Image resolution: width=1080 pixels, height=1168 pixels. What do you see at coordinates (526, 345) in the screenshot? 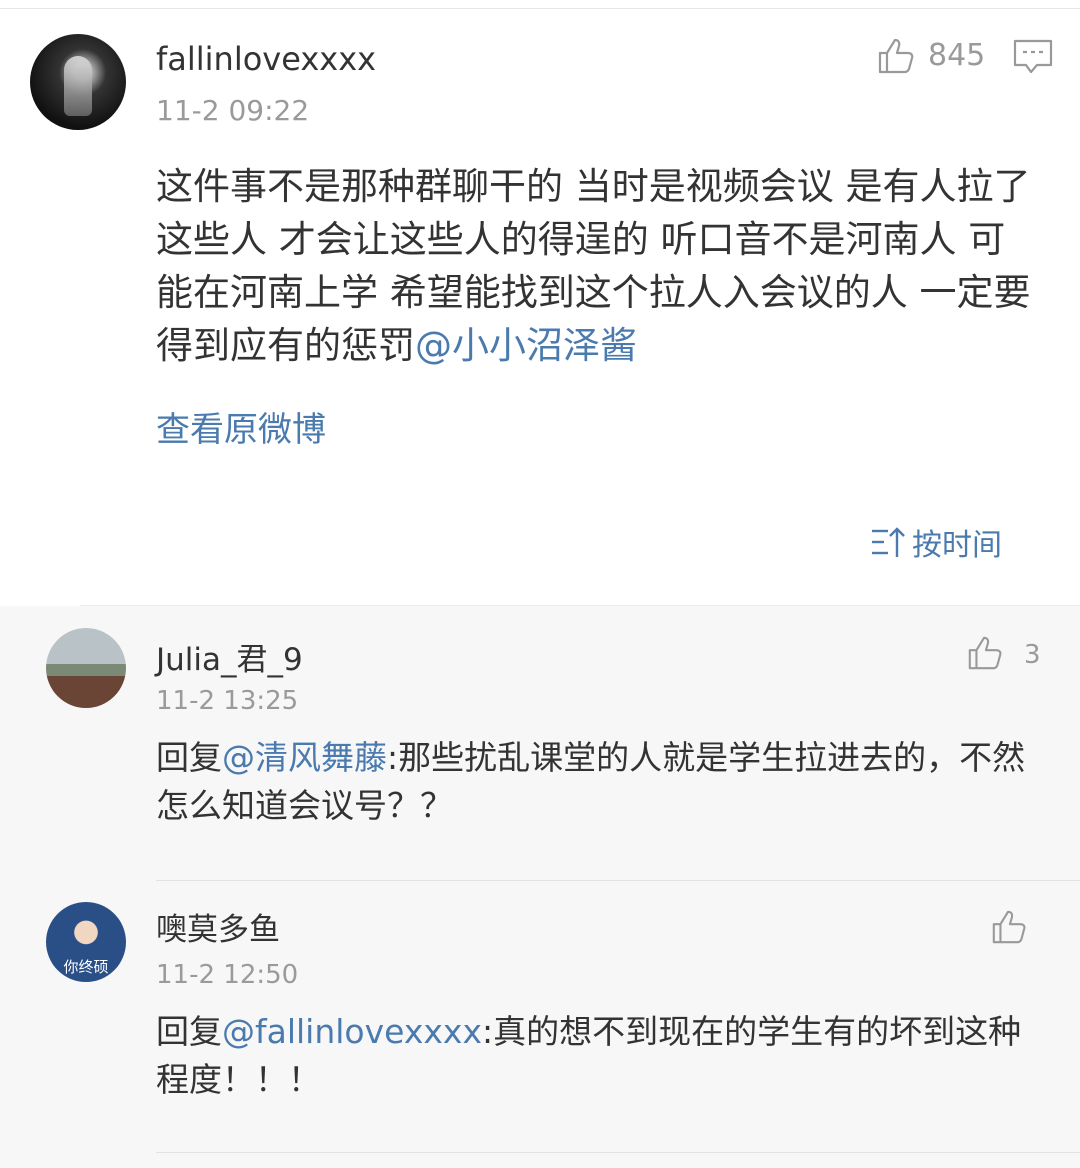
I see `mention-link: @小小沼泽酱` at bounding box center [526, 345].